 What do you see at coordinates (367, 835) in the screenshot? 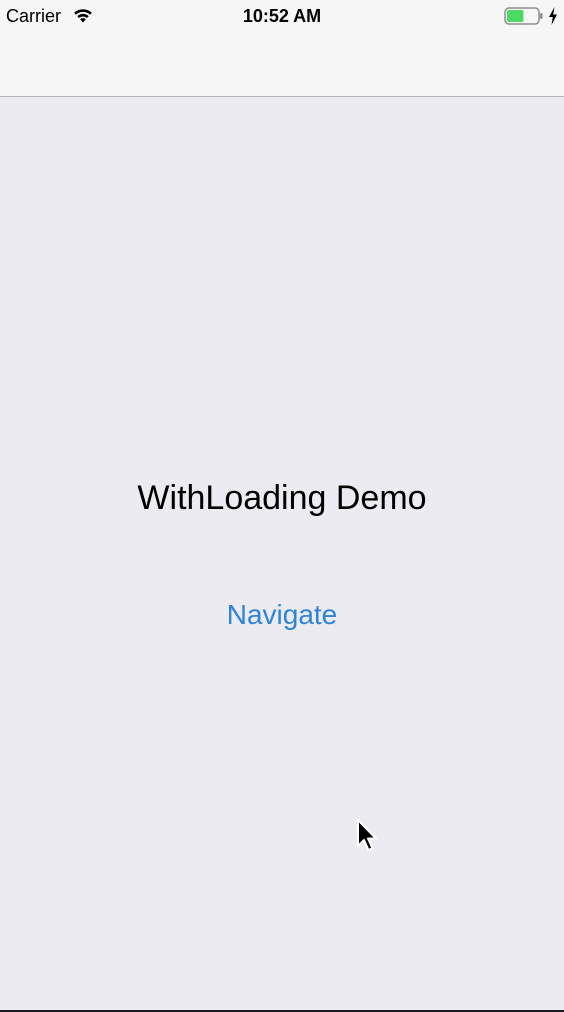
I see `mouse-pointer-icon` at bounding box center [367, 835].